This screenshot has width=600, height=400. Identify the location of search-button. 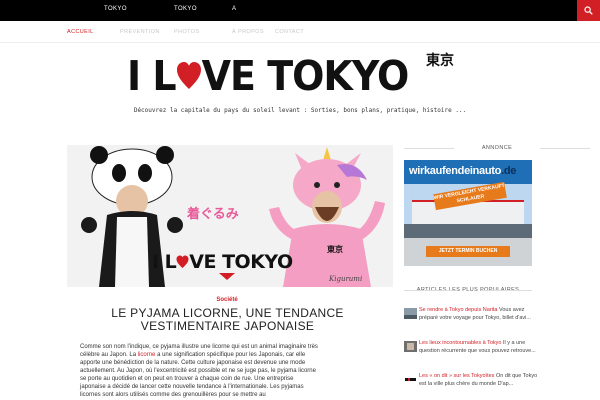
(588, 10).